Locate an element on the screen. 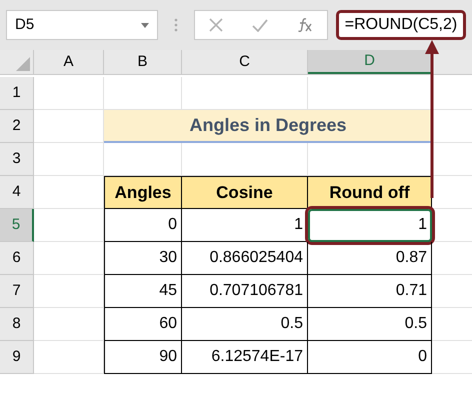 The width and height of the screenshot is (472, 403). table-cell: 90 is located at coordinates (143, 357).